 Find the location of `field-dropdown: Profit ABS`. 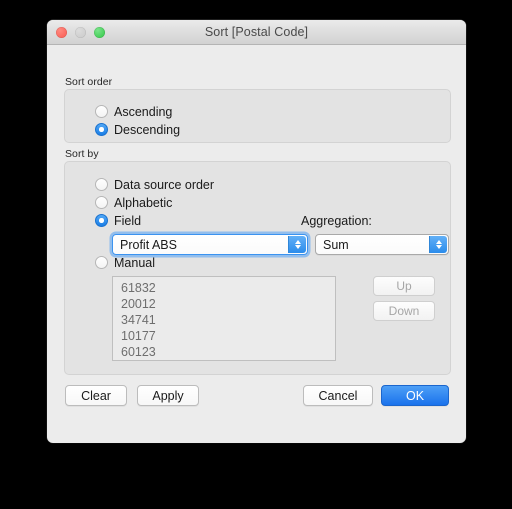

field-dropdown: Profit ABS is located at coordinates (210, 244).